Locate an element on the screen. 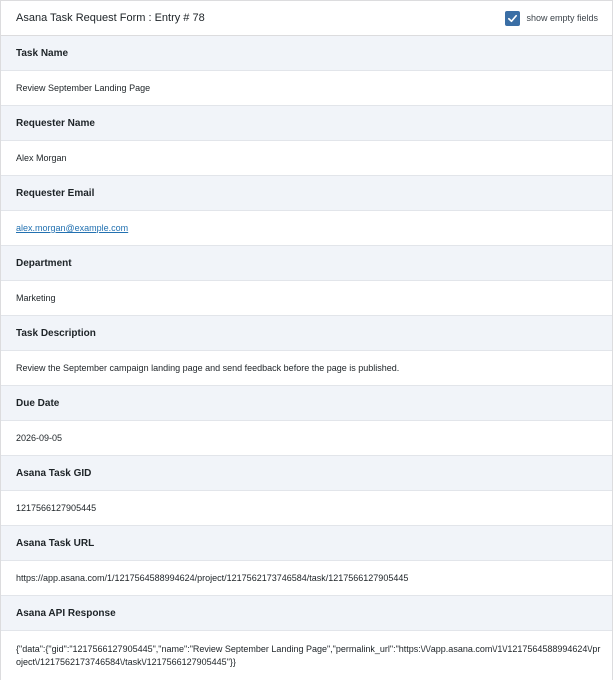 Image resolution: width=615 pixels, height=681 pixels. field-label-asana-api-response: Asana API Response is located at coordinates (306, 613).